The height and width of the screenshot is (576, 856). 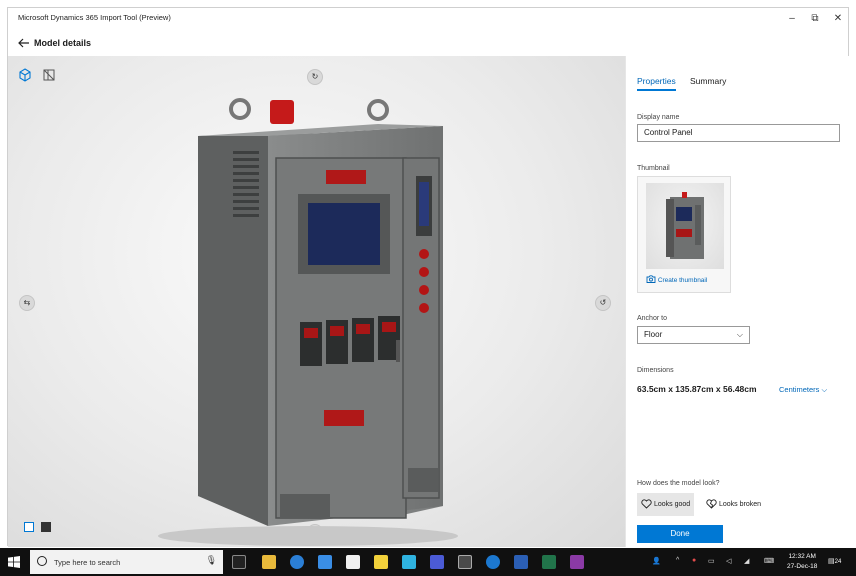 I want to click on looks-broken-label: Looks broken, so click(x=740, y=504).